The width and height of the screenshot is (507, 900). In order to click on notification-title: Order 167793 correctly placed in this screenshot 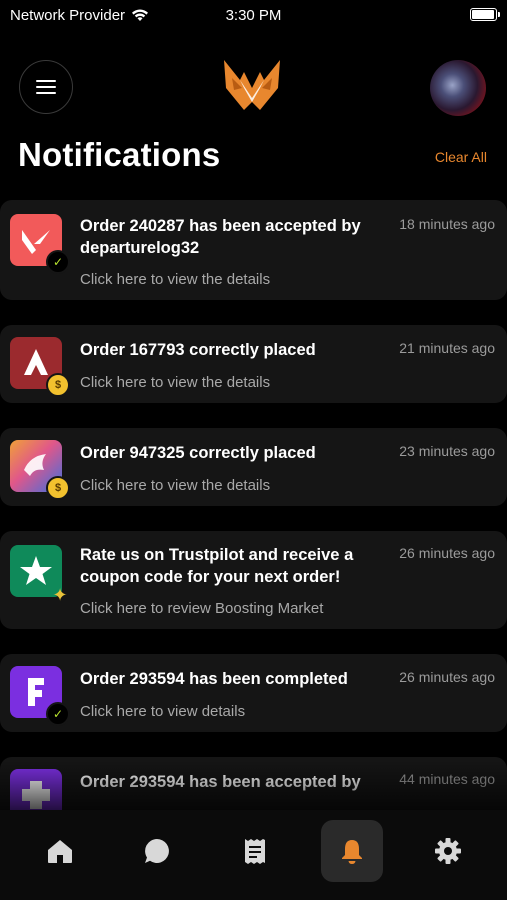, I will do `click(198, 350)`.